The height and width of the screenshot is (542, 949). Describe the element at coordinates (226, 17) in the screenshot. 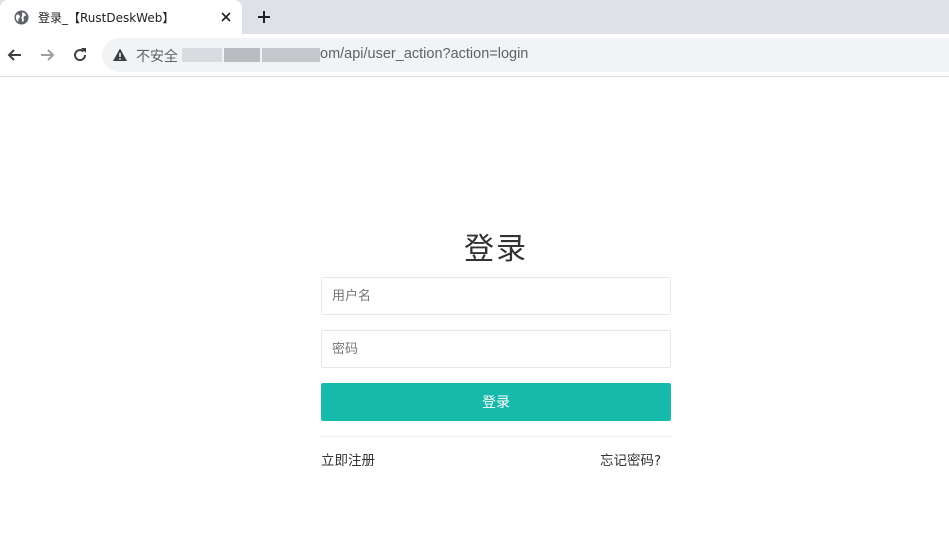

I see `close-icon` at that location.